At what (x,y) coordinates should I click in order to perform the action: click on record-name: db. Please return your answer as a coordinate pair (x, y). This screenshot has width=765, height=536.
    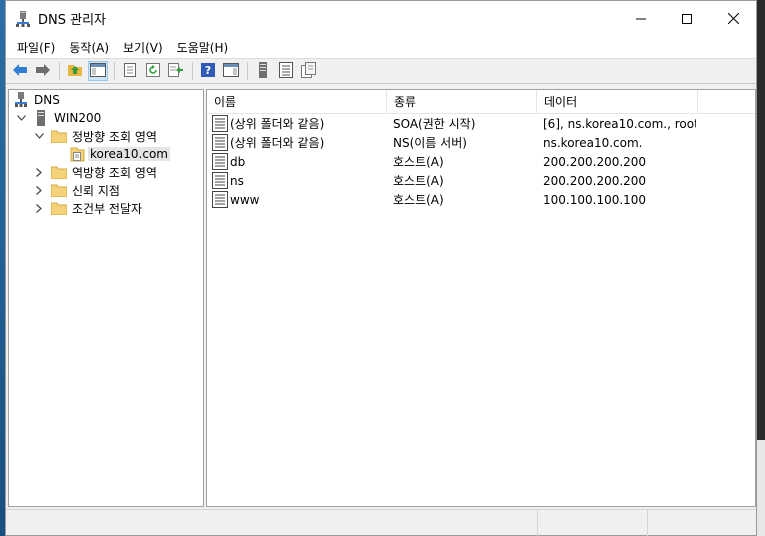
    Looking at the image, I should click on (238, 161).